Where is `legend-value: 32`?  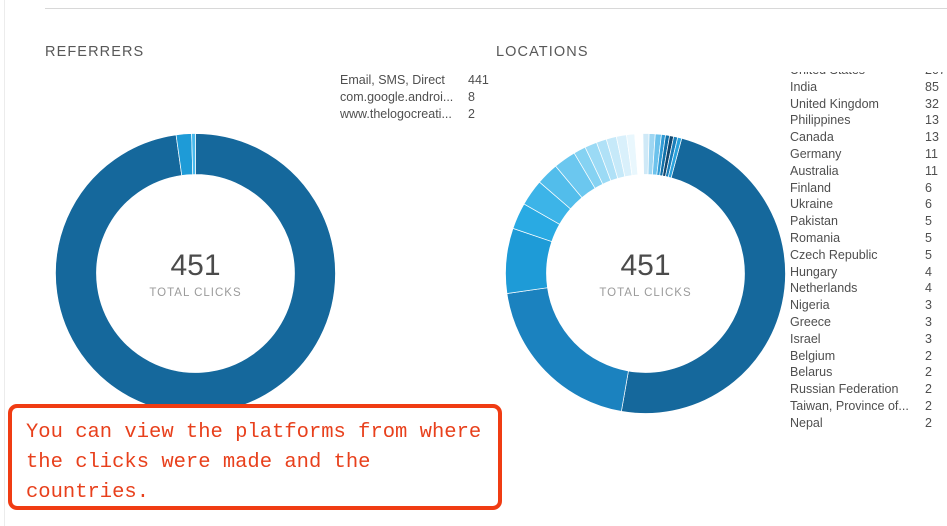 legend-value: 32 is located at coordinates (932, 103).